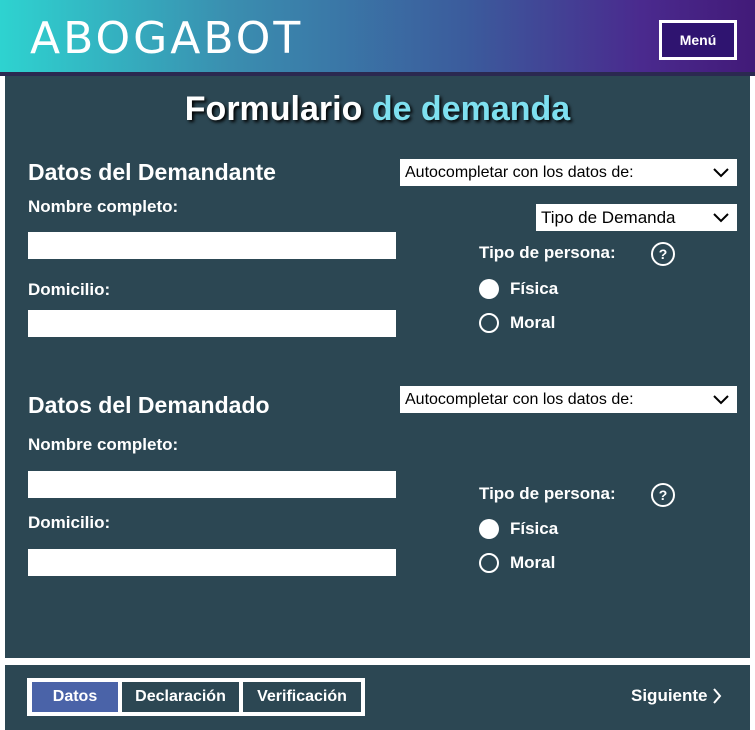 The height and width of the screenshot is (730, 755). I want to click on page-title-accent: de demanda, so click(471, 109).